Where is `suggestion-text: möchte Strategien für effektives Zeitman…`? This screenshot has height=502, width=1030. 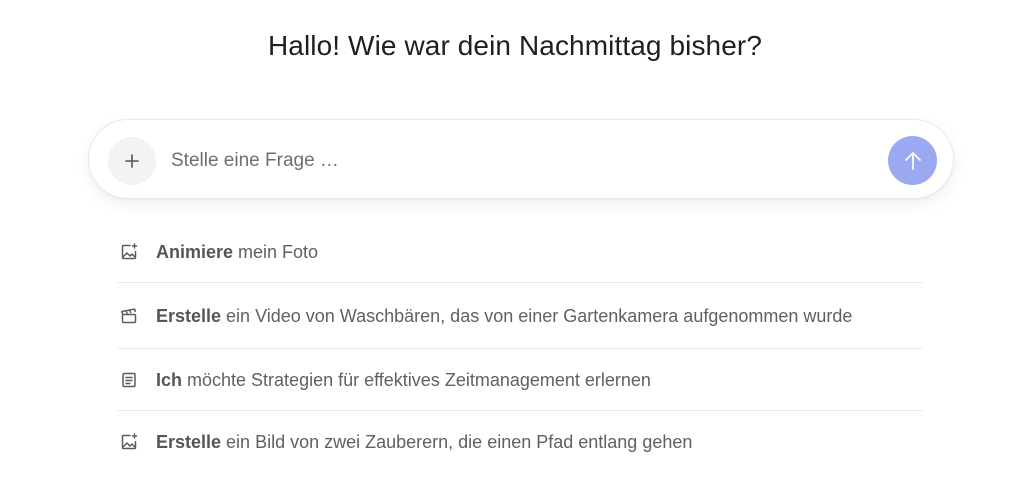 suggestion-text: möchte Strategien für effektives Zeitman… is located at coordinates (416, 379).